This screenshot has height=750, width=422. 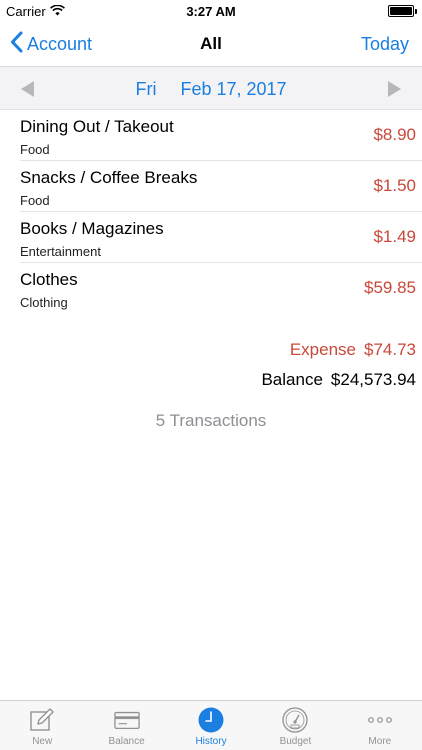 I want to click on today-button: Today, so click(x=385, y=44).